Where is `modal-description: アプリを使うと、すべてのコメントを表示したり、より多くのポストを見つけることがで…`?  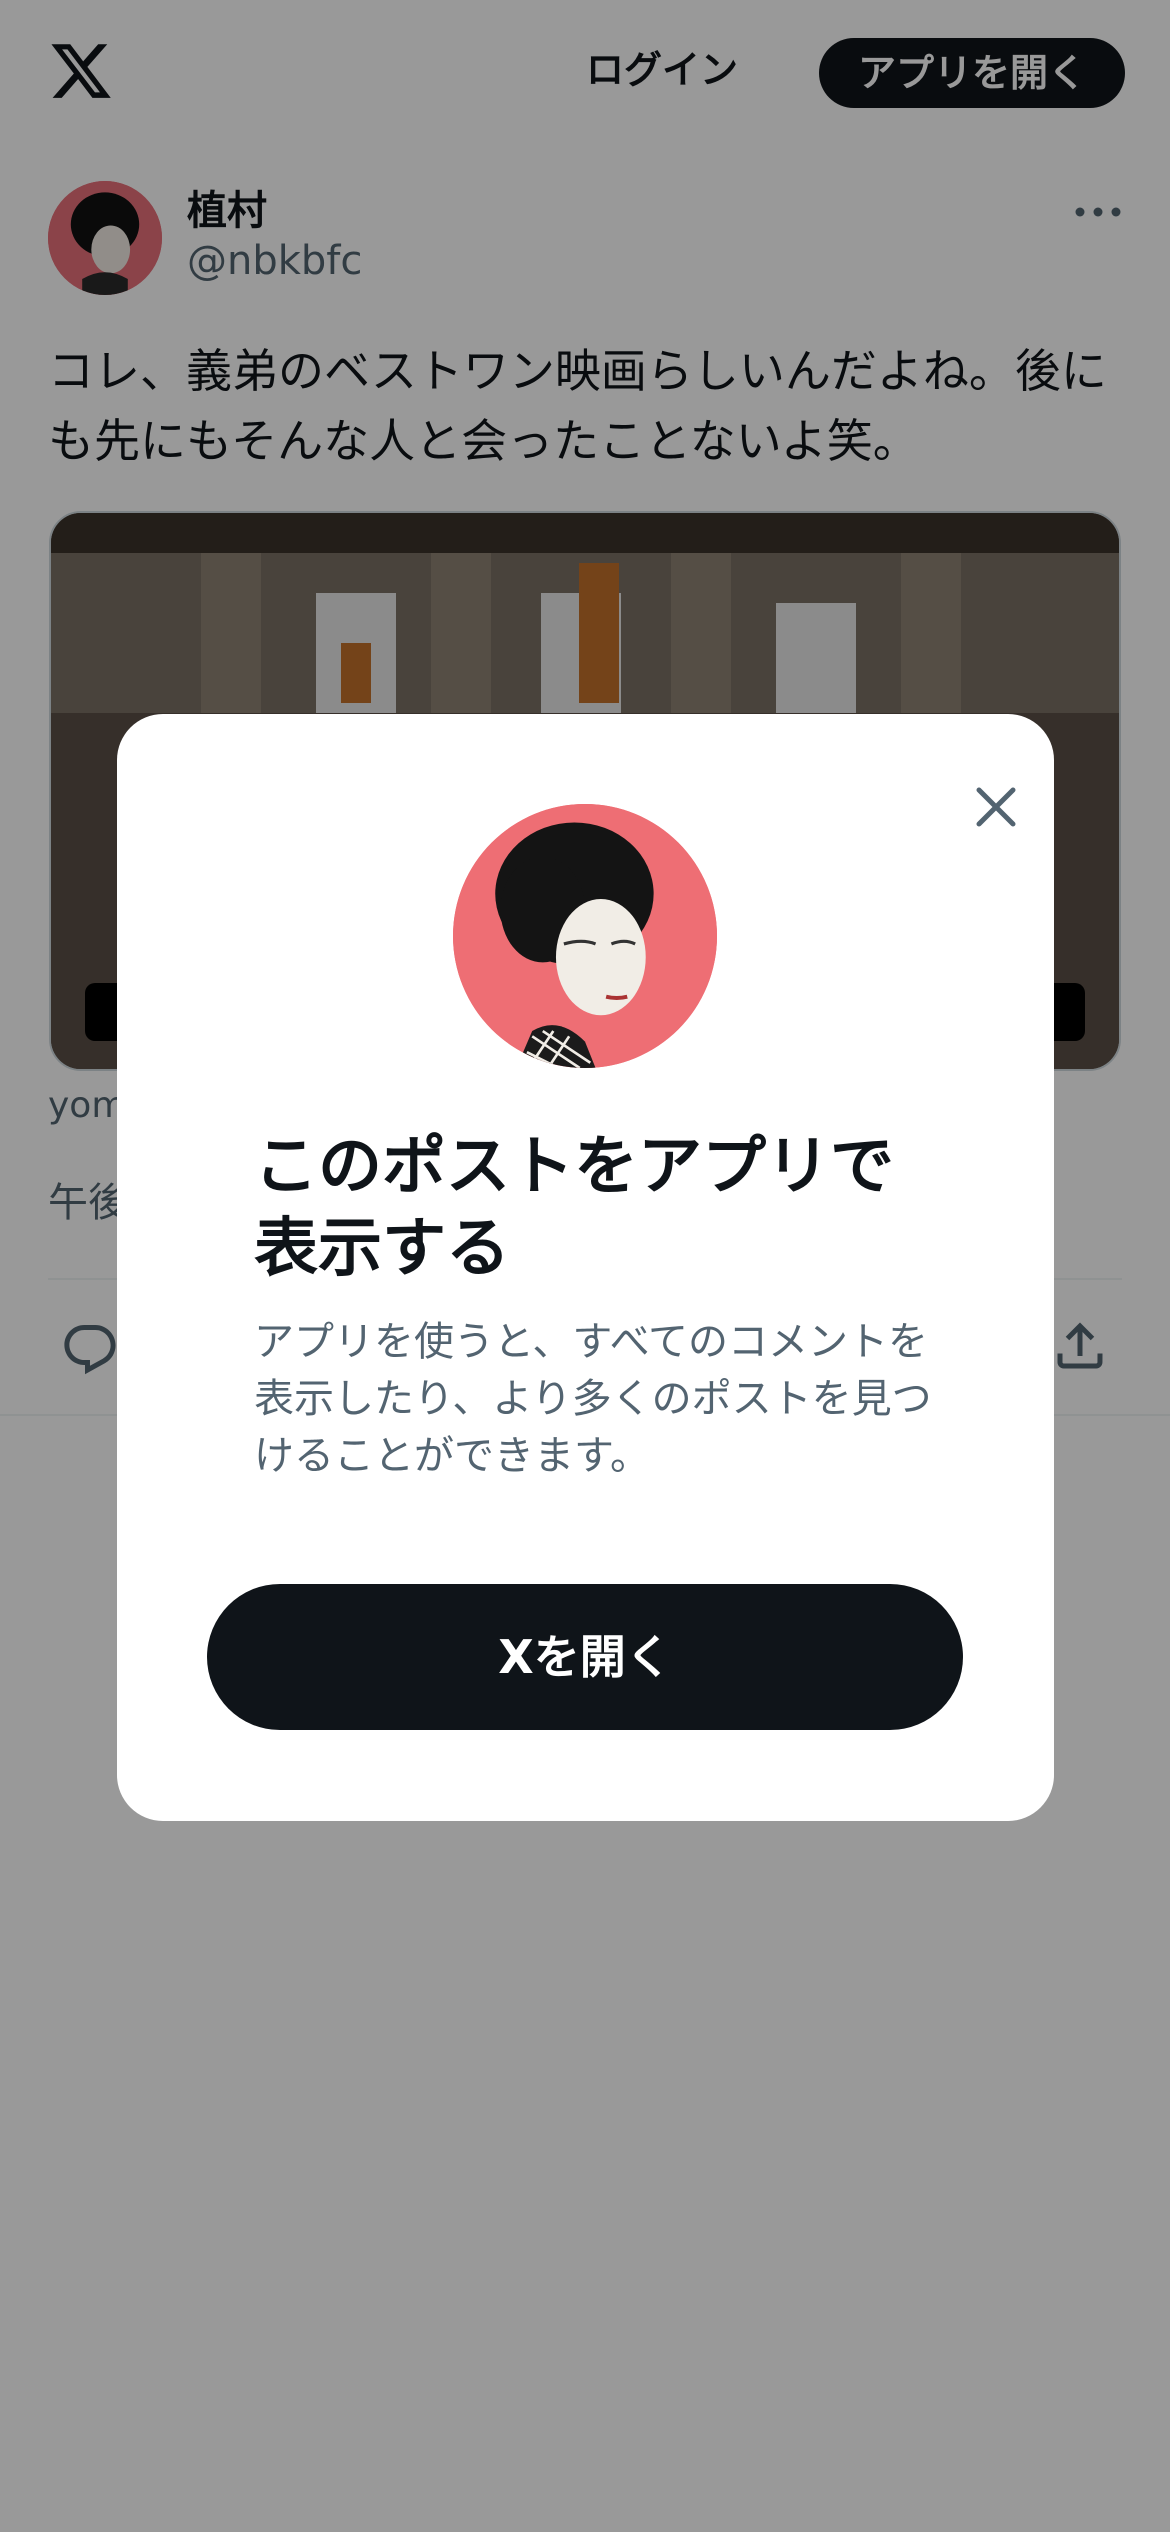
modal-description: アプリを使うと、すべてのコメントを表示したり、より多くのポストを見つけることがで… is located at coordinates (593, 1399).